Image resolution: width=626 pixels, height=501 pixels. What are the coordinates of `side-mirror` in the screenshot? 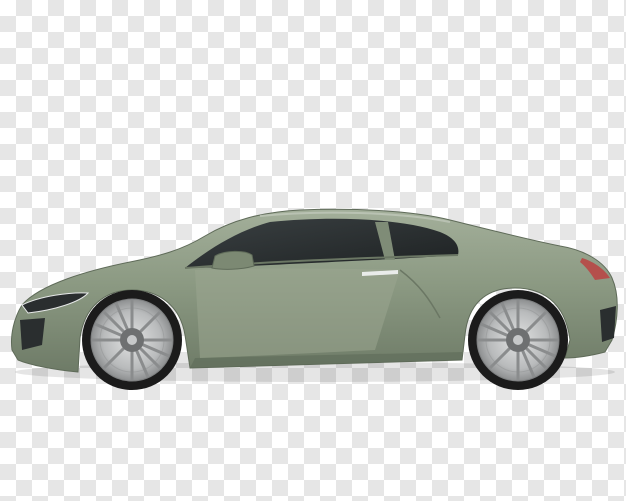 It's located at (233, 260).